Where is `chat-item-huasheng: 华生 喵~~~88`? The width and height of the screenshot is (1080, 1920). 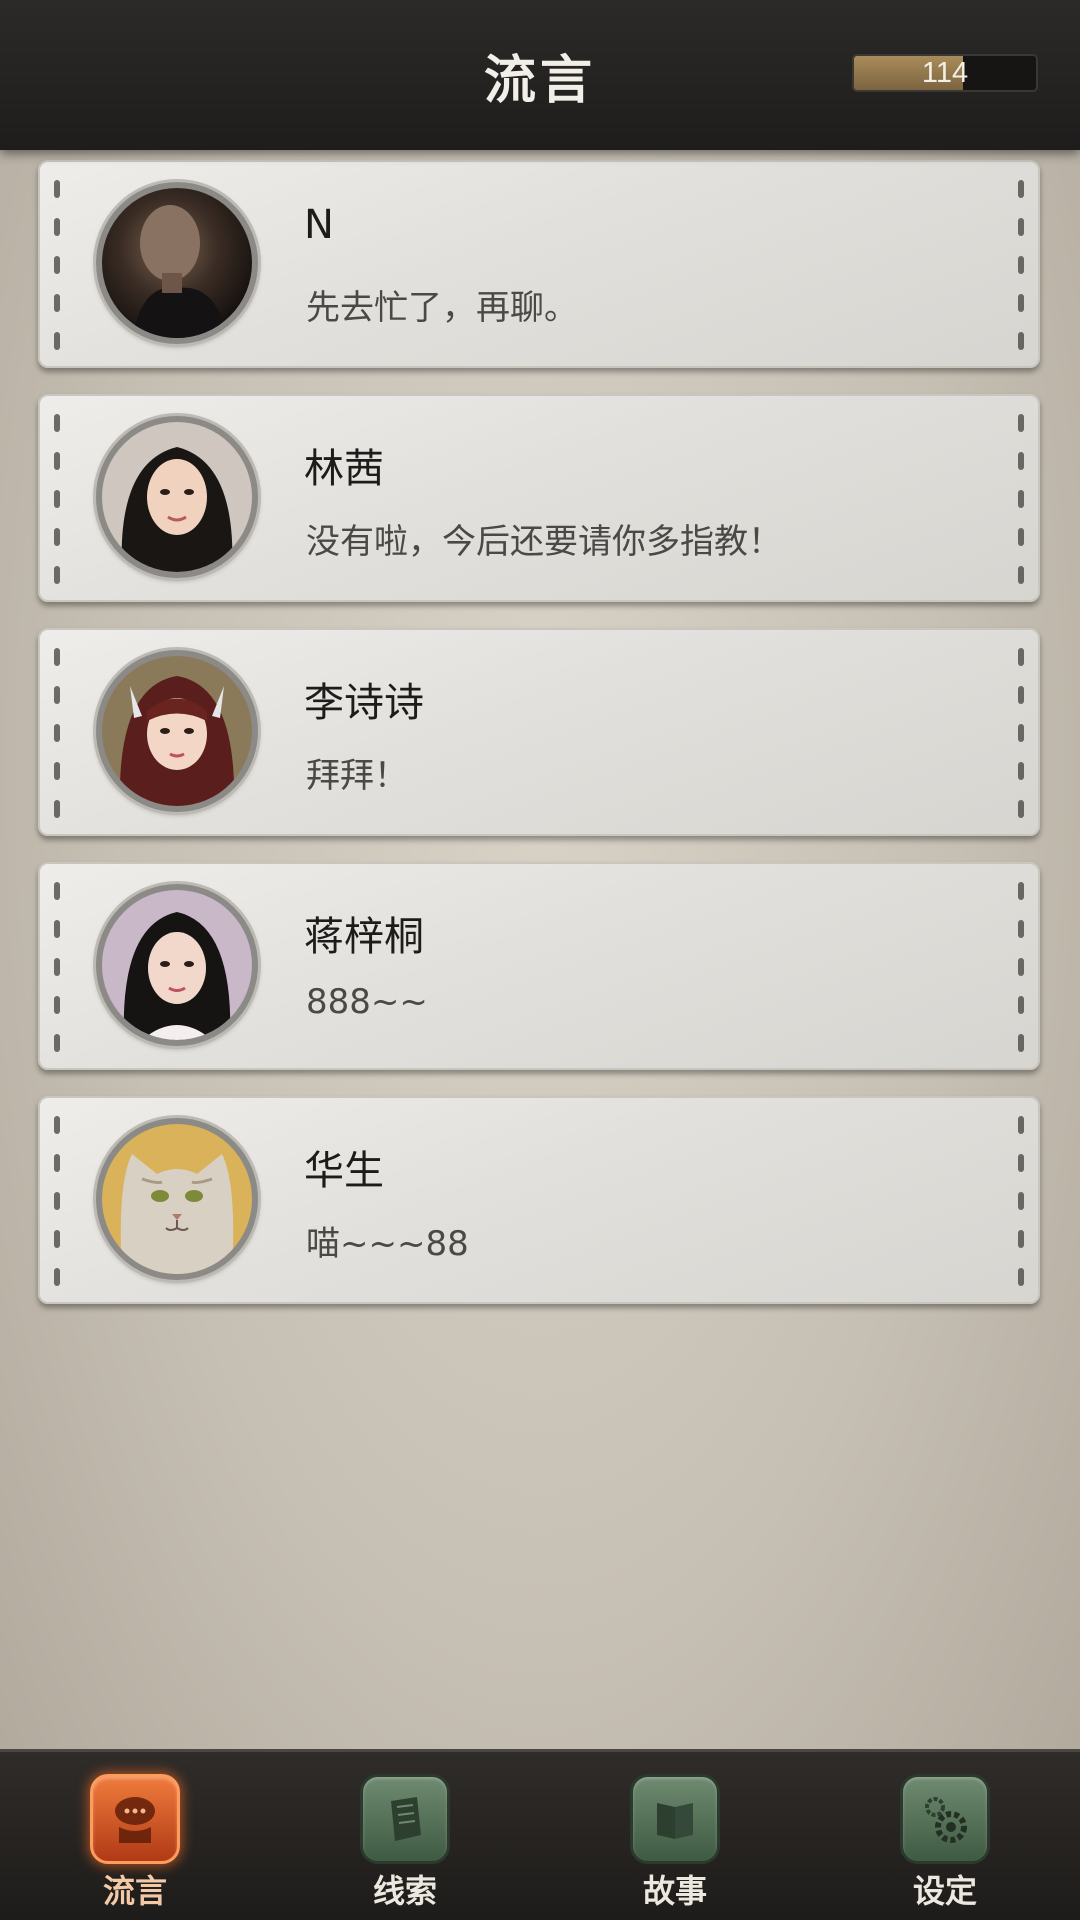 chat-item-huasheng: 华生 喵~~~88 is located at coordinates (539, 1200).